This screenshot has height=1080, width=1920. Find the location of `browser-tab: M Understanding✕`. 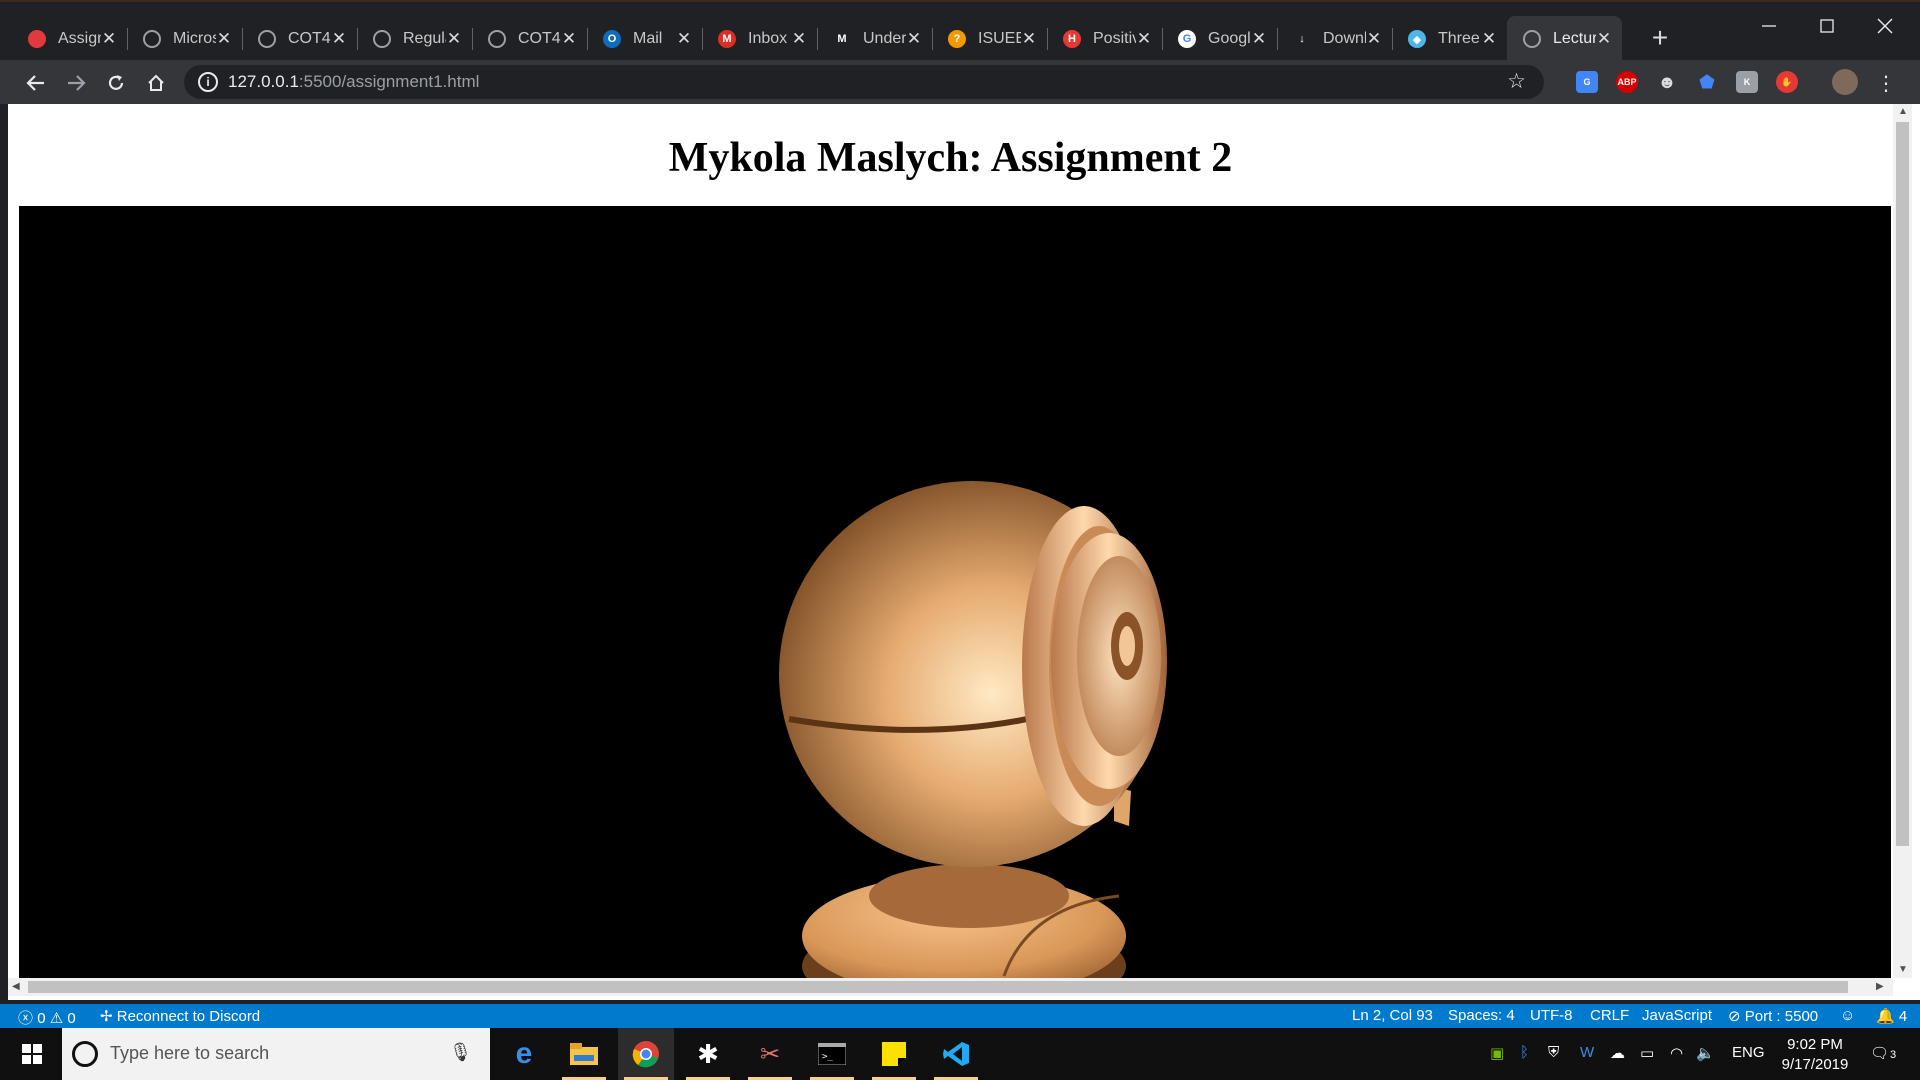

browser-tab: M Understanding✕ is located at coordinates (874, 39).